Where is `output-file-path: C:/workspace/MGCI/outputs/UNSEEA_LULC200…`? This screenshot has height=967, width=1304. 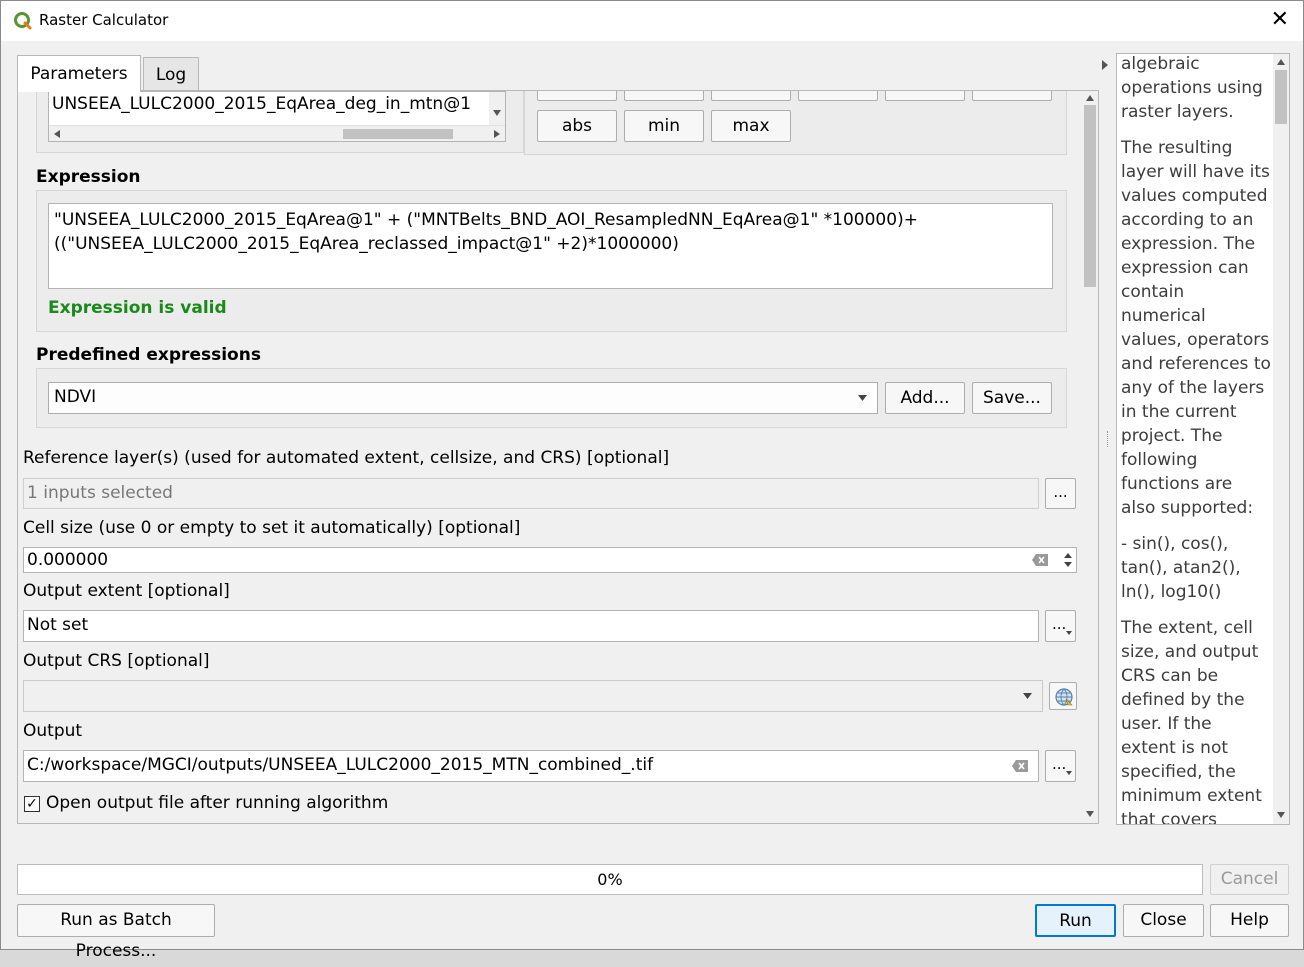 output-file-path: C:/workspace/MGCI/outputs/UNSEEA_LULC200… is located at coordinates (340, 765).